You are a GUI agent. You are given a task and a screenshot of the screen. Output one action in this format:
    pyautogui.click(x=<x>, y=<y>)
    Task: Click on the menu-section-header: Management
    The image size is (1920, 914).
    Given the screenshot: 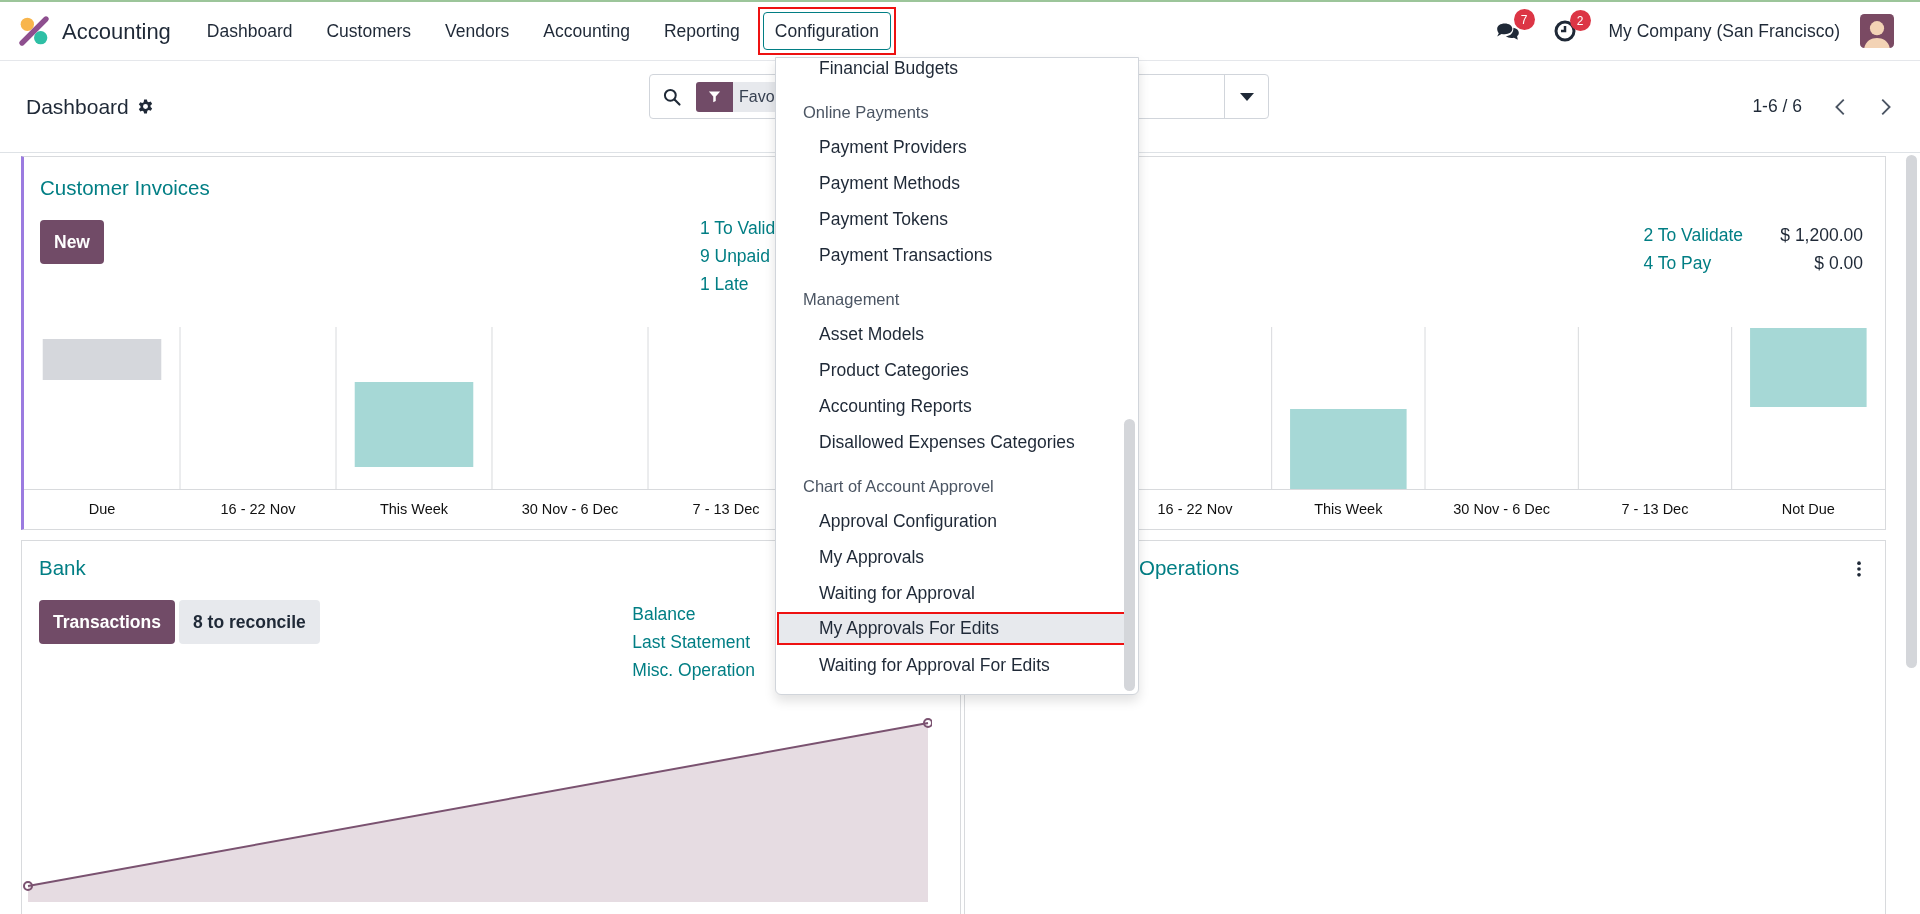 What is the action you would take?
    pyautogui.click(x=851, y=299)
    